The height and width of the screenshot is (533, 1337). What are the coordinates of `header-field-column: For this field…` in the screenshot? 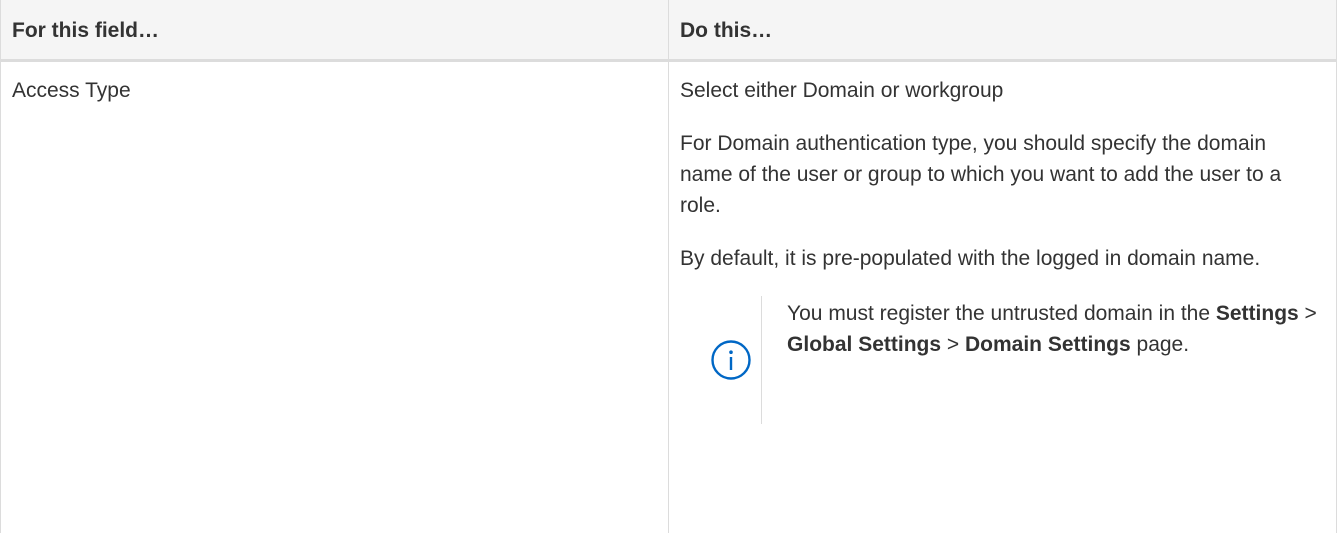 It's located at (335, 29).